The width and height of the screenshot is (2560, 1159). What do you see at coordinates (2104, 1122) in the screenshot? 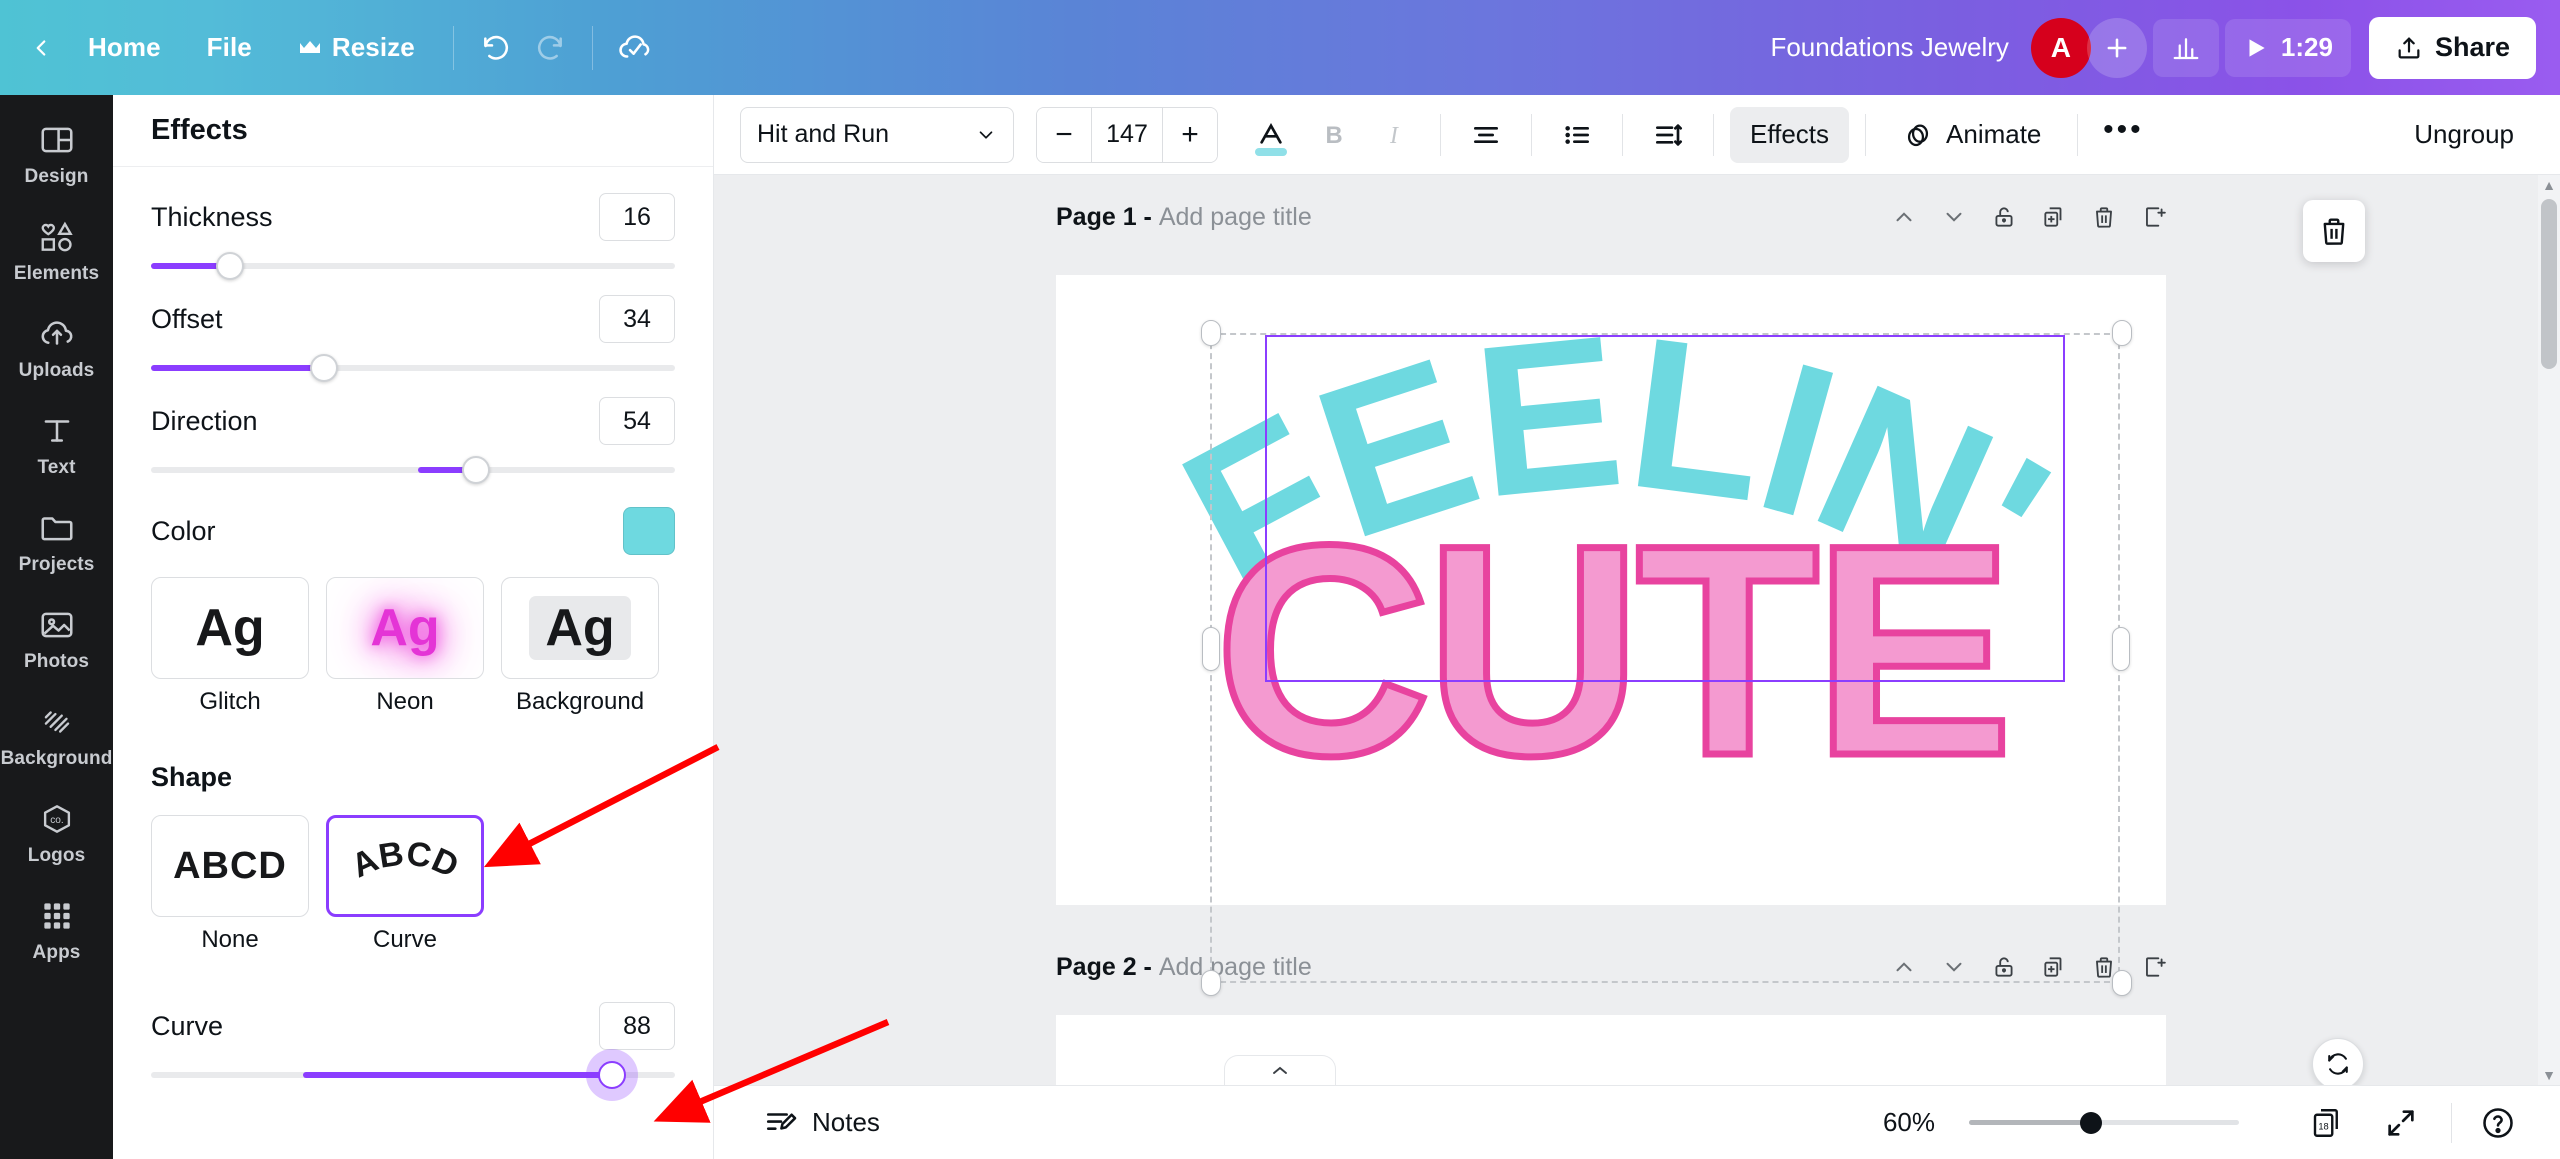
I see `zoom-slider` at bounding box center [2104, 1122].